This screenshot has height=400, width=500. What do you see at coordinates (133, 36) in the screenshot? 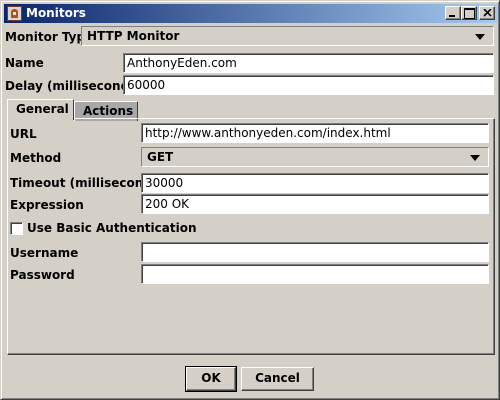
I see `monitor-type-value: HTTP Monitor` at bounding box center [133, 36].